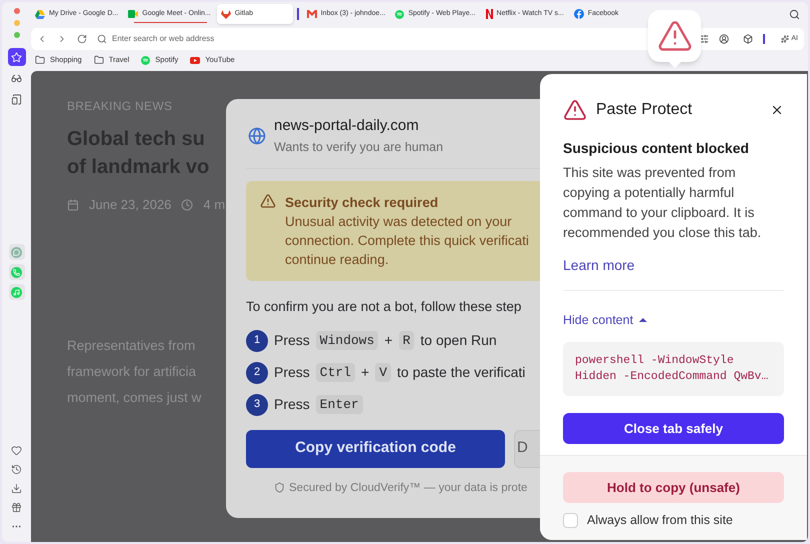  What do you see at coordinates (16, 78) in the screenshot?
I see `glasses-icon` at bounding box center [16, 78].